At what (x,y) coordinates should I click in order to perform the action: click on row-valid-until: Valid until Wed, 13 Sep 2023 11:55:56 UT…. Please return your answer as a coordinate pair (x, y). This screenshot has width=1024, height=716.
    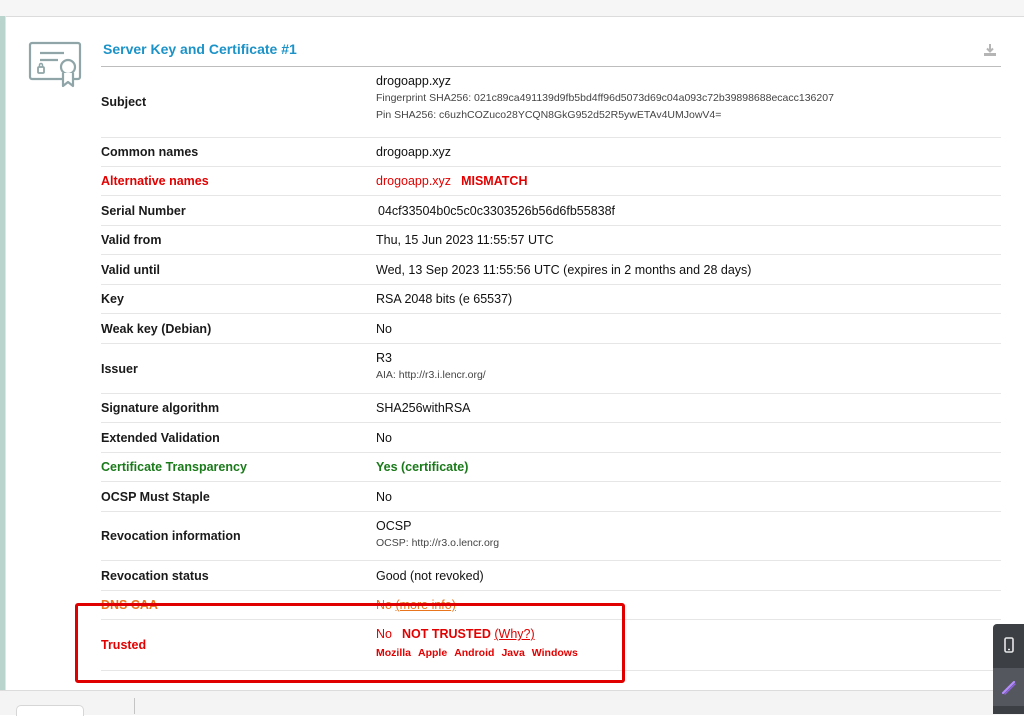
    Looking at the image, I should click on (551, 270).